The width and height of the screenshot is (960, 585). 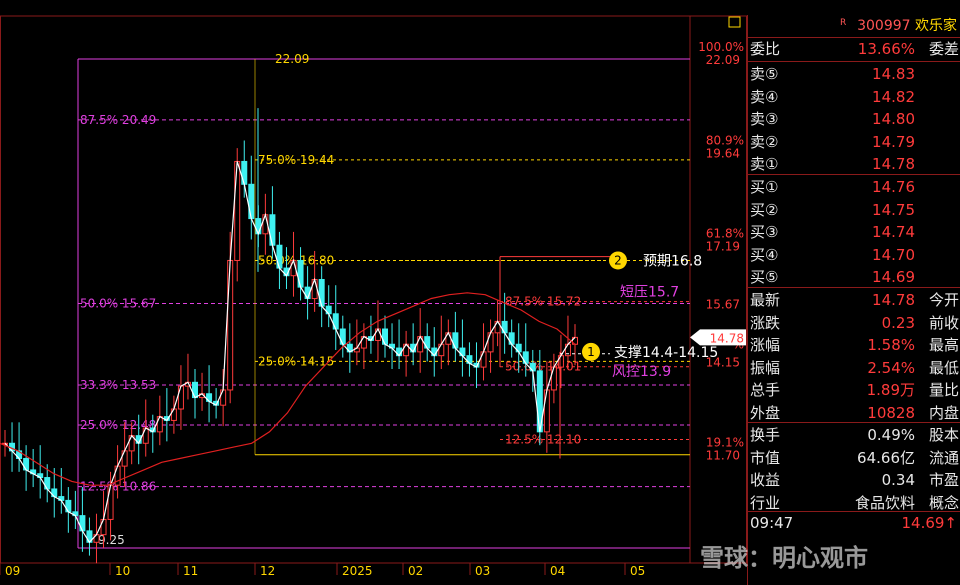 What do you see at coordinates (357, 571) in the screenshot?
I see `x-tick-label: 2025` at bounding box center [357, 571].